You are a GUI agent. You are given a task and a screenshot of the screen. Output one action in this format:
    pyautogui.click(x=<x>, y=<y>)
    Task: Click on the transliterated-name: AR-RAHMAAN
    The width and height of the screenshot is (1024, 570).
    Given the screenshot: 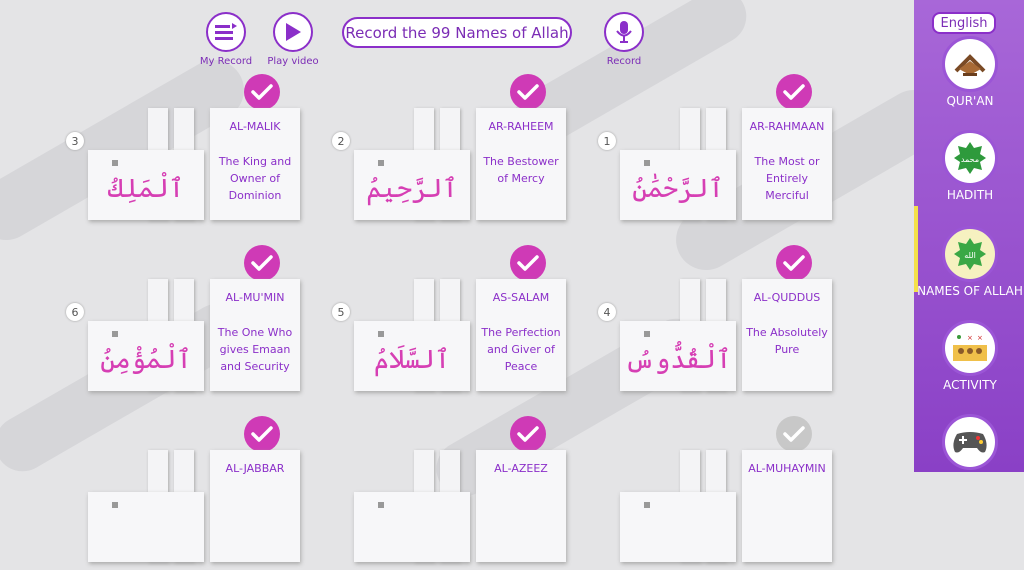 What is the action you would take?
    pyautogui.click(x=787, y=126)
    